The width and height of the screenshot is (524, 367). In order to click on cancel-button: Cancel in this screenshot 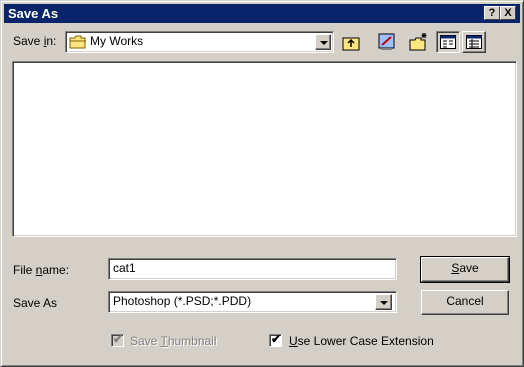, I will do `click(465, 302)`.